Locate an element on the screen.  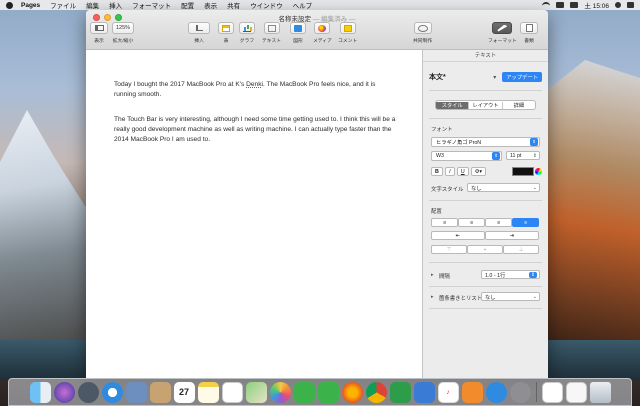
menu-help: ヘルプ is located at coordinates (303, 5).